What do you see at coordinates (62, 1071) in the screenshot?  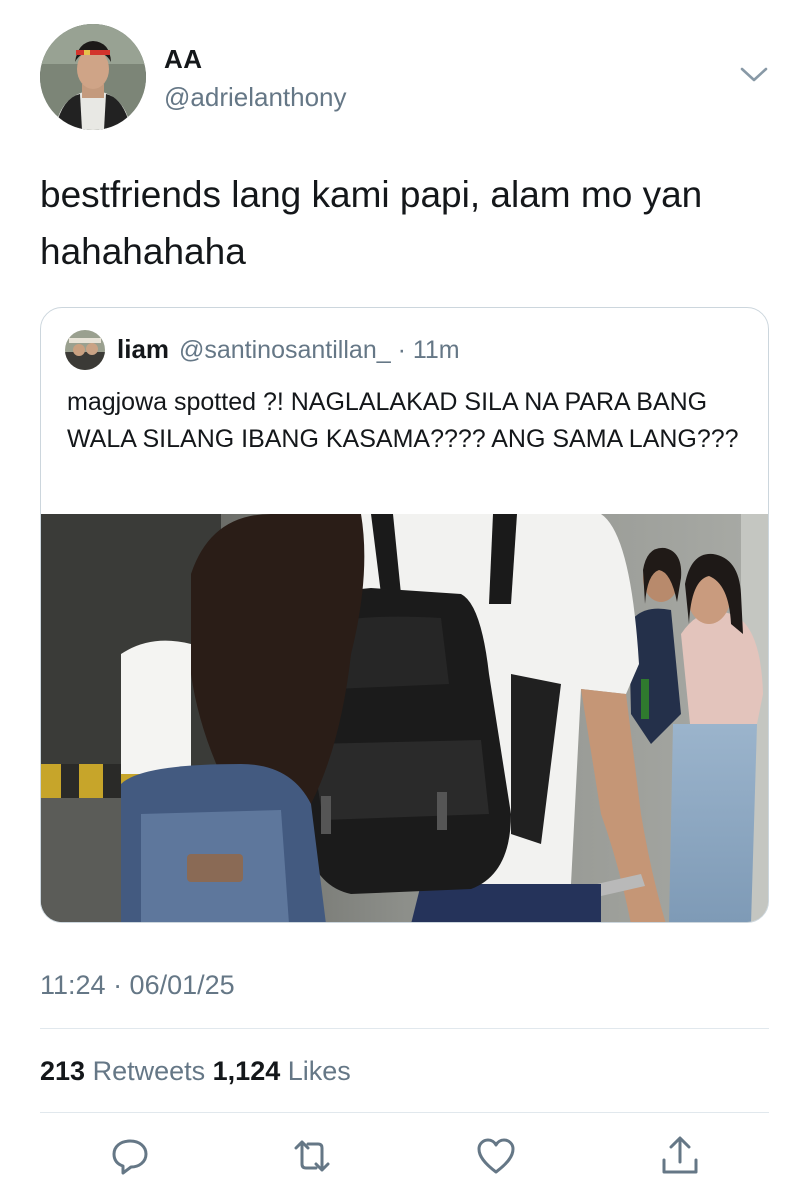 I see `retweets-count: 213` at bounding box center [62, 1071].